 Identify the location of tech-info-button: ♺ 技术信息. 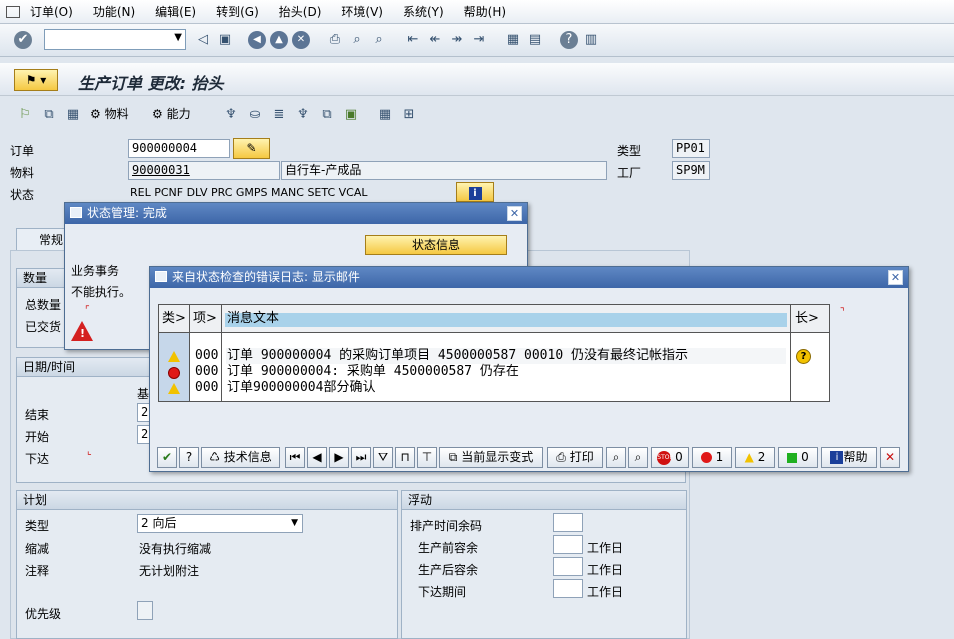
(240, 457).